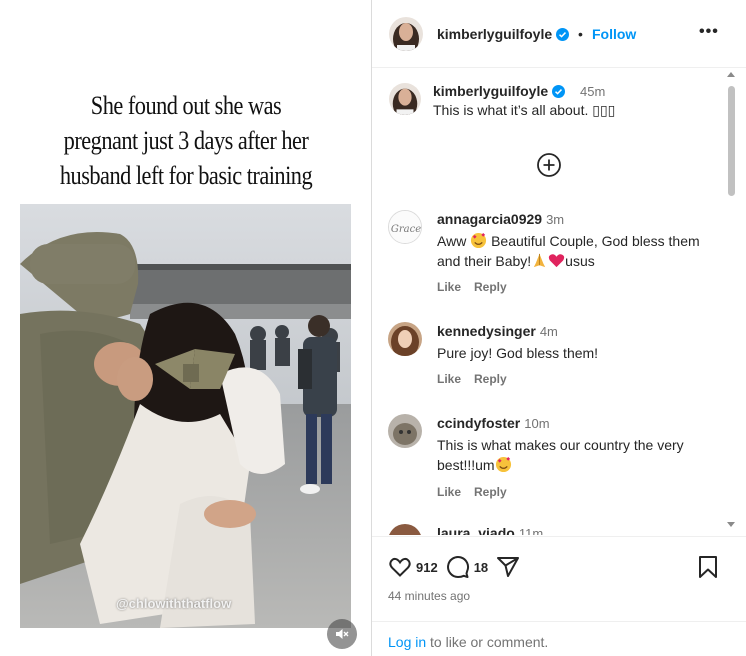  I want to click on comment-text-part: usus, so click(580, 261).